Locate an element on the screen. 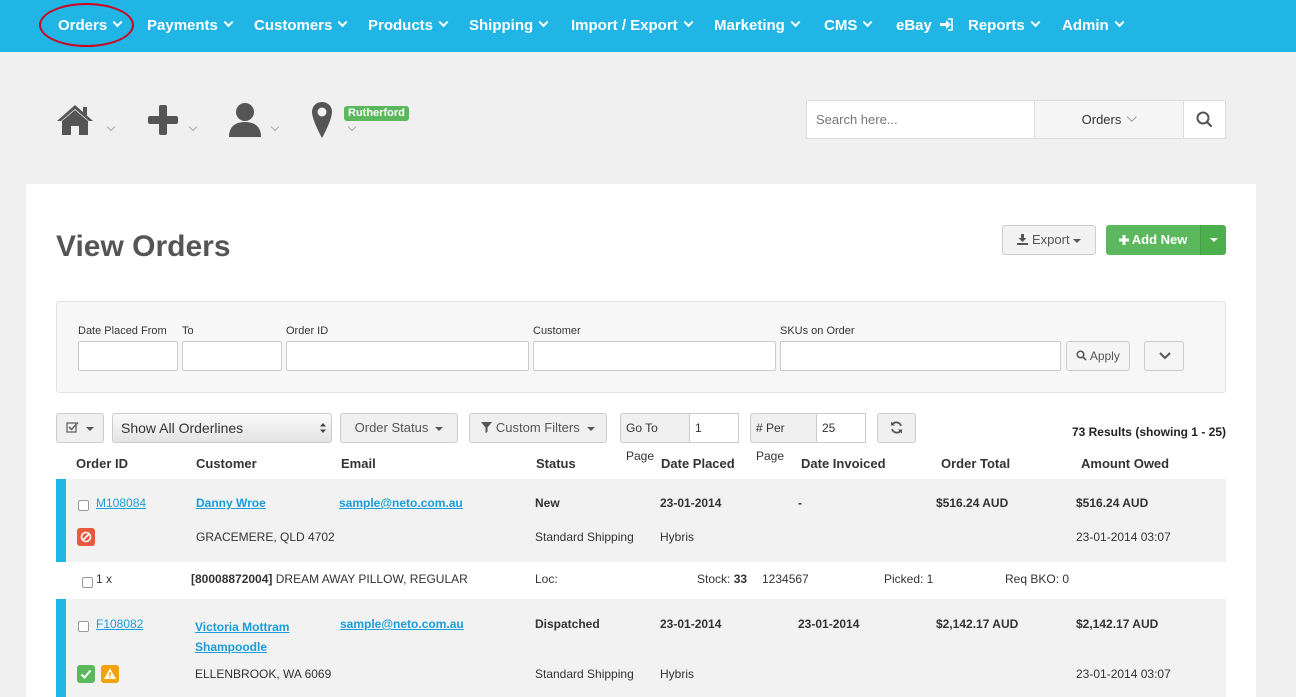 The width and height of the screenshot is (1296, 697). col-header-amount-owed: Amount Owed is located at coordinates (1125, 463).